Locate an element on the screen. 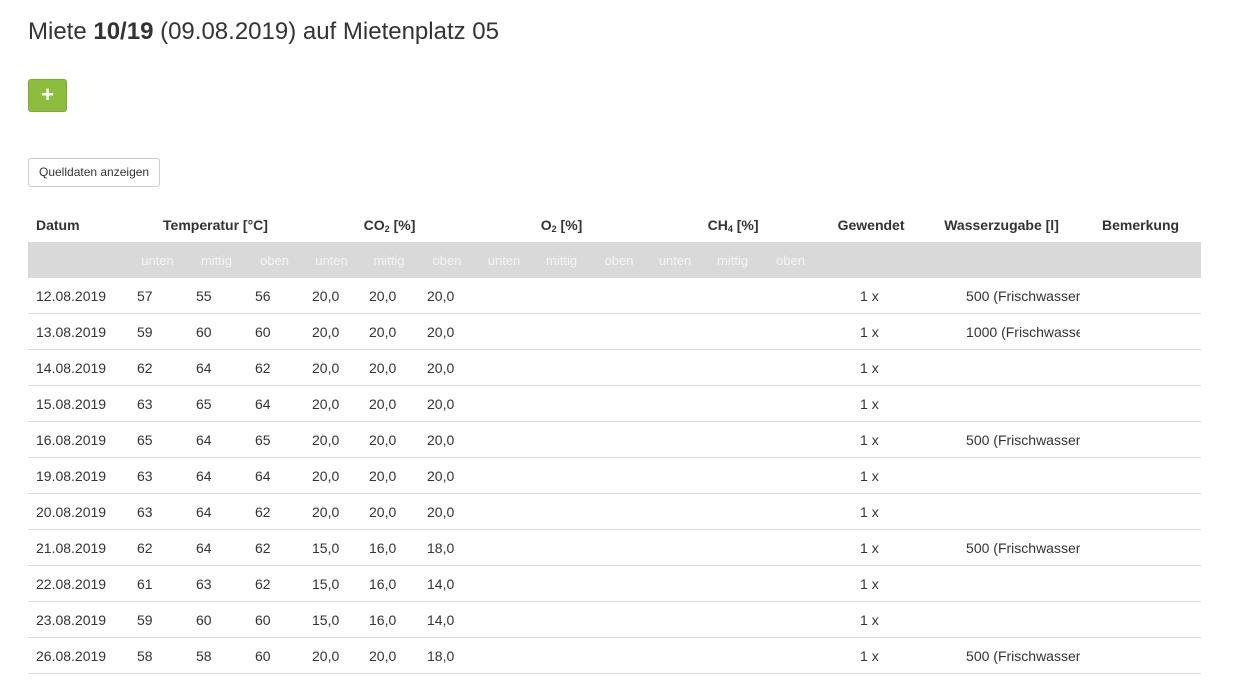 The image size is (1260, 680). show-source-data-button: Quelldaten anzeigen is located at coordinates (94, 172).